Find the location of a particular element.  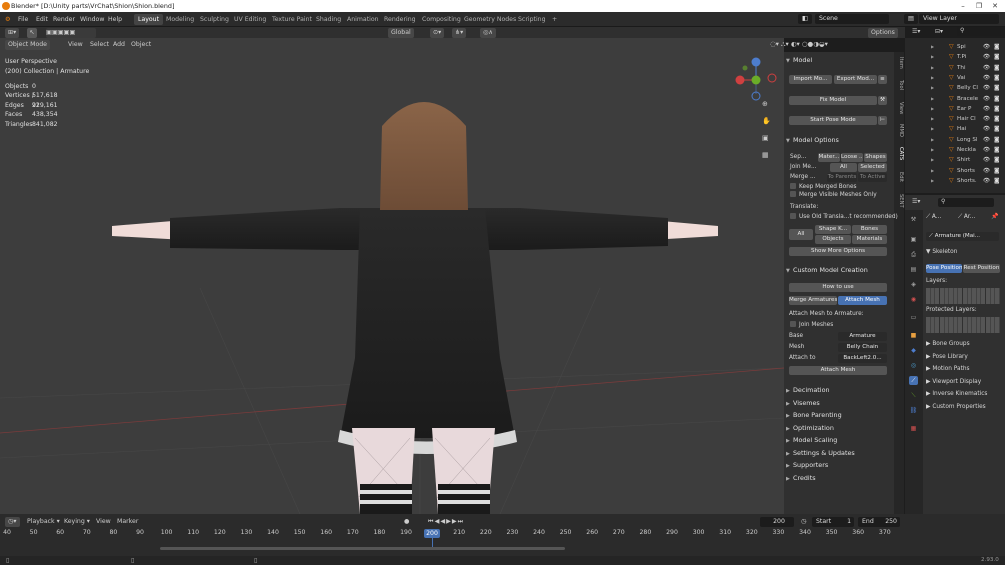

maximize-button: ❐ is located at coordinates (979, 6).